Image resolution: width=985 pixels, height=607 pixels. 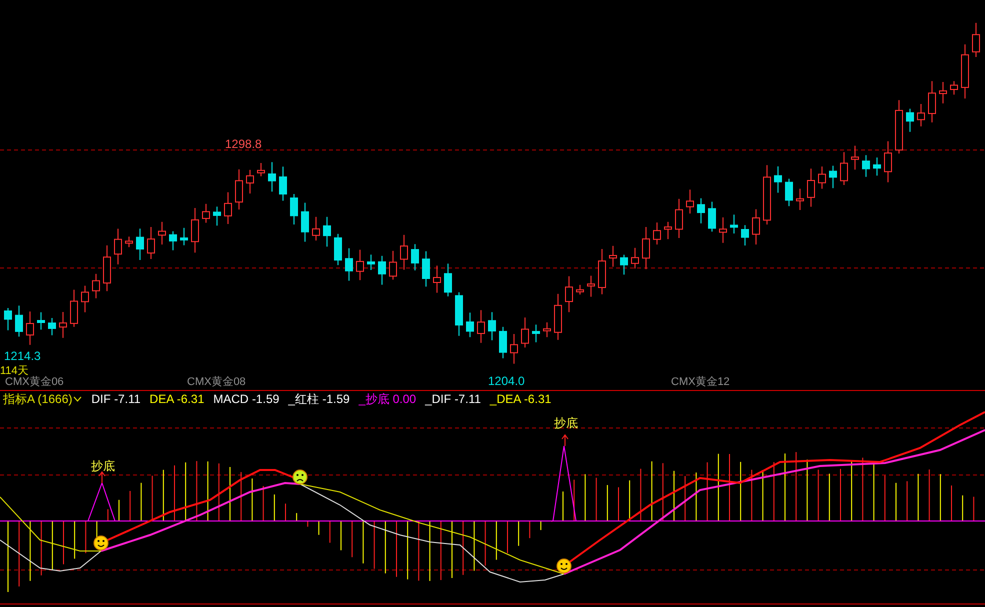 What do you see at coordinates (300, 477) in the screenshot?
I see `frown-face-icon` at bounding box center [300, 477].